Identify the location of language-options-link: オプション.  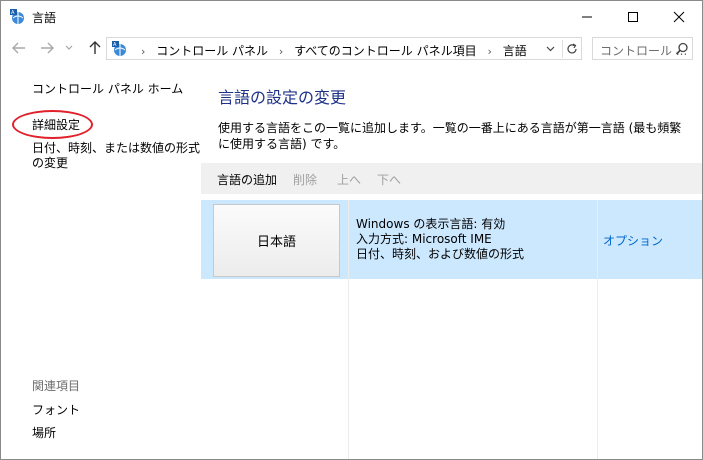
(633, 240).